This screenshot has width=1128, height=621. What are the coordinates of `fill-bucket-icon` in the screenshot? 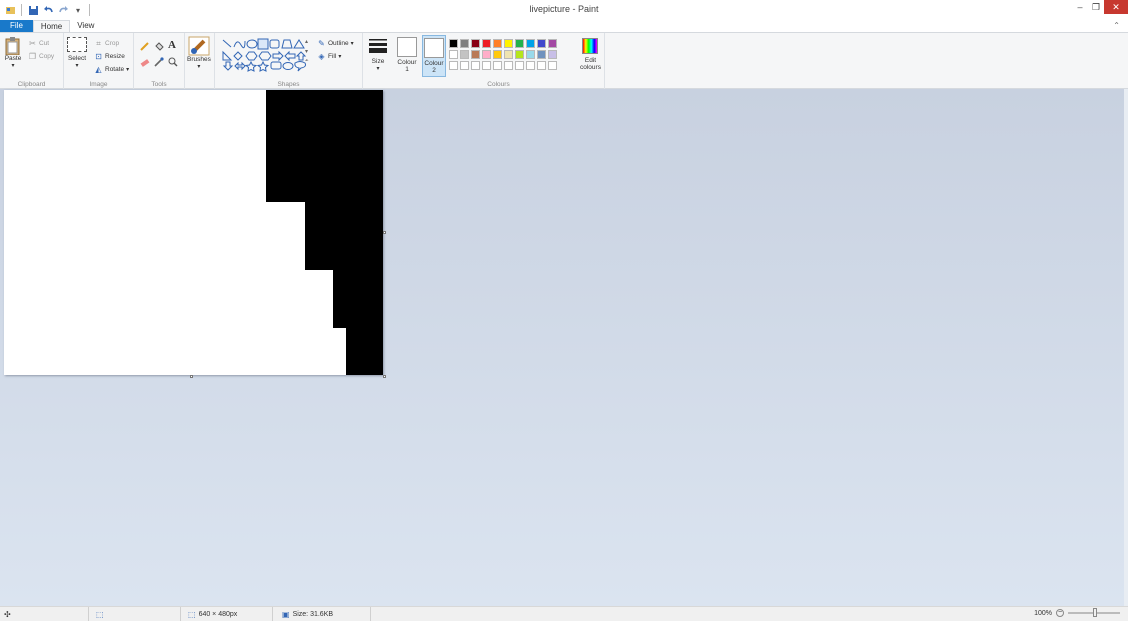 It's located at (159, 46).